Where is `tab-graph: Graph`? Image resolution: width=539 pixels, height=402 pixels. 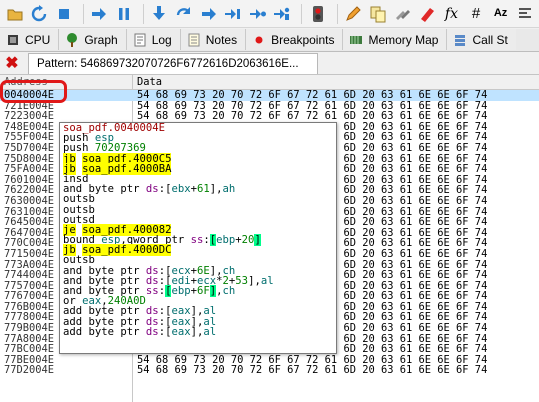
tab-graph: Graph is located at coordinates (93, 39).